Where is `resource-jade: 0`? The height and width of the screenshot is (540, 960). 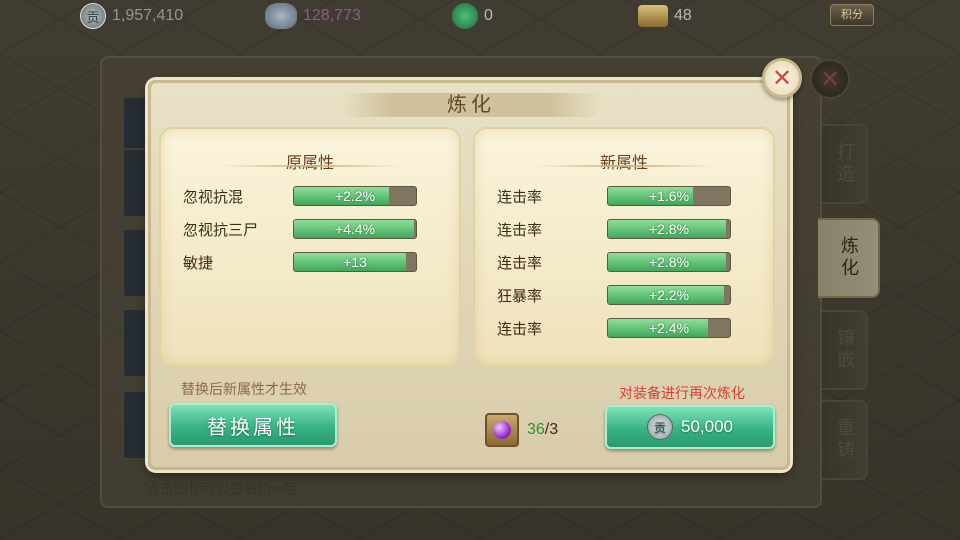
resource-jade: 0 is located at coordinates (472, 16).